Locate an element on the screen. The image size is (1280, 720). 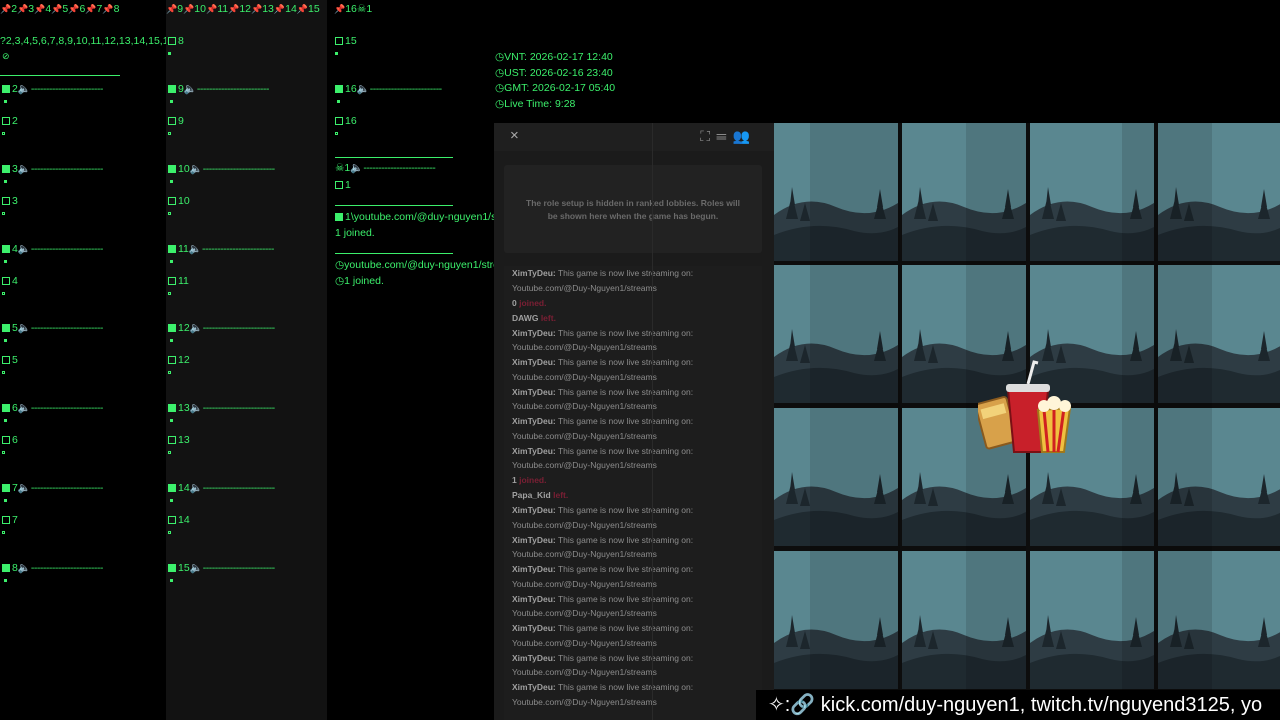
youtube-link-2: ◷youtube.com/@duy-nguyen1/strea is located at coordinates (415, 265).